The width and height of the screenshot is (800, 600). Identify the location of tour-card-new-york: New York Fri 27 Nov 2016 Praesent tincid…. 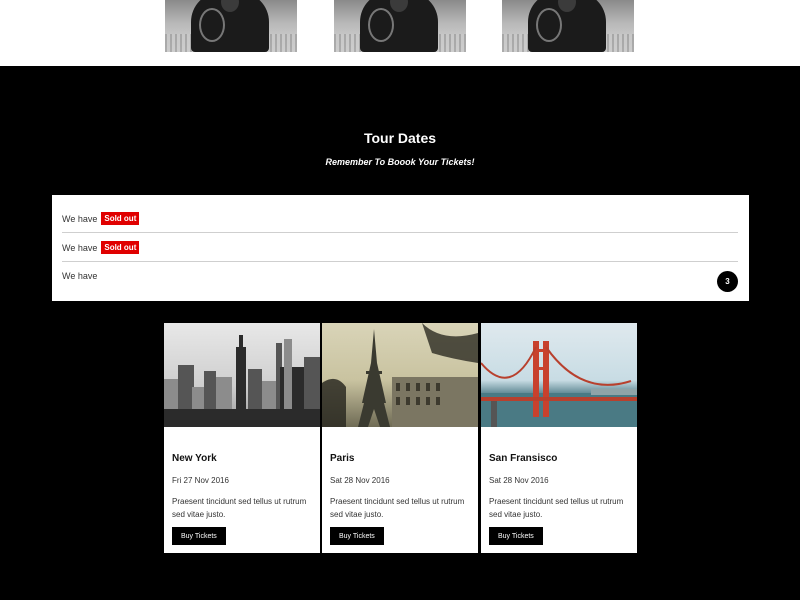
(242, 438).